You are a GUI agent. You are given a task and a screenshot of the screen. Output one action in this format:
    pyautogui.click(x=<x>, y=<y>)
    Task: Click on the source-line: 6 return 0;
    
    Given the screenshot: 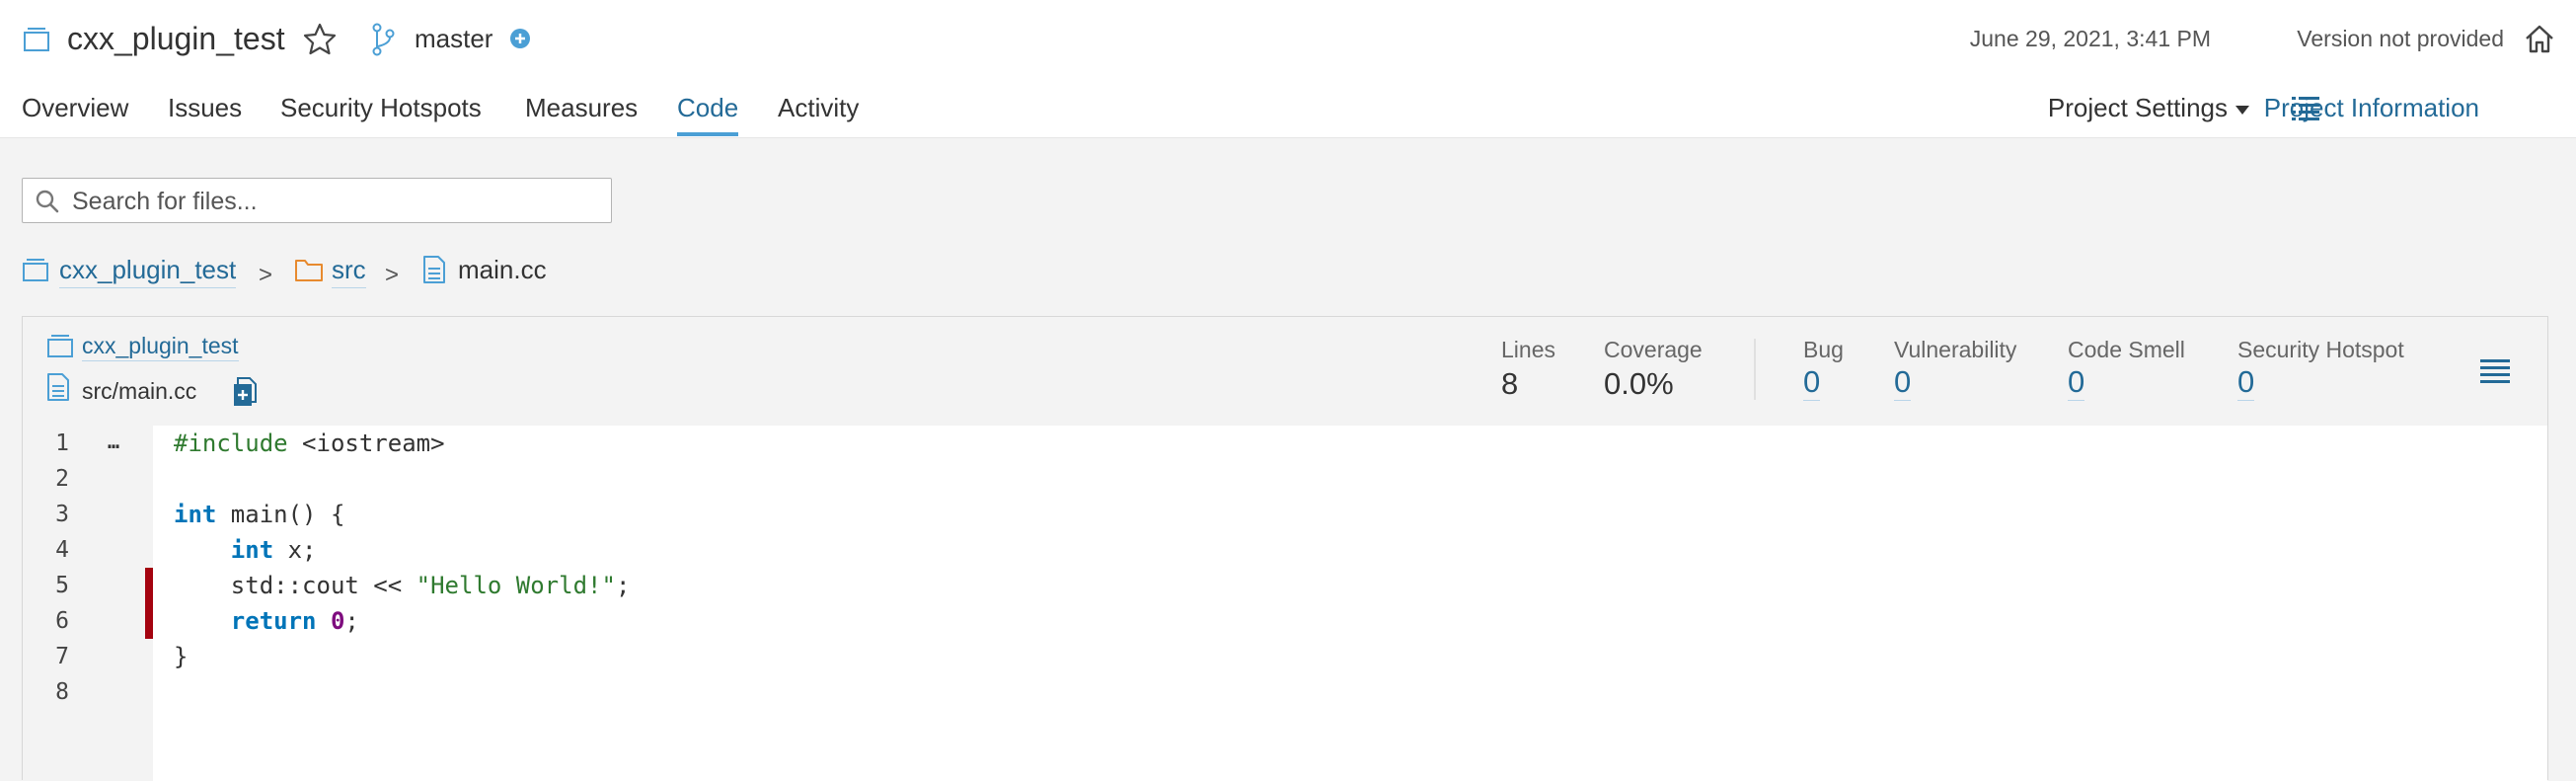 What is the action you would take?
    pyautogui.click(x=1285, y=621)
    